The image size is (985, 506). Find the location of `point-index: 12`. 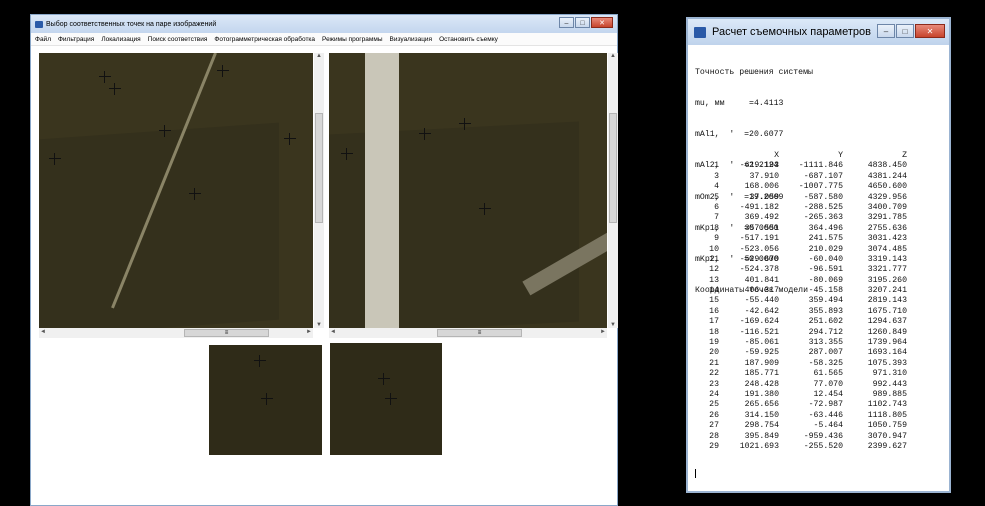

point-index: 12 is located at coordinates (714, 270).